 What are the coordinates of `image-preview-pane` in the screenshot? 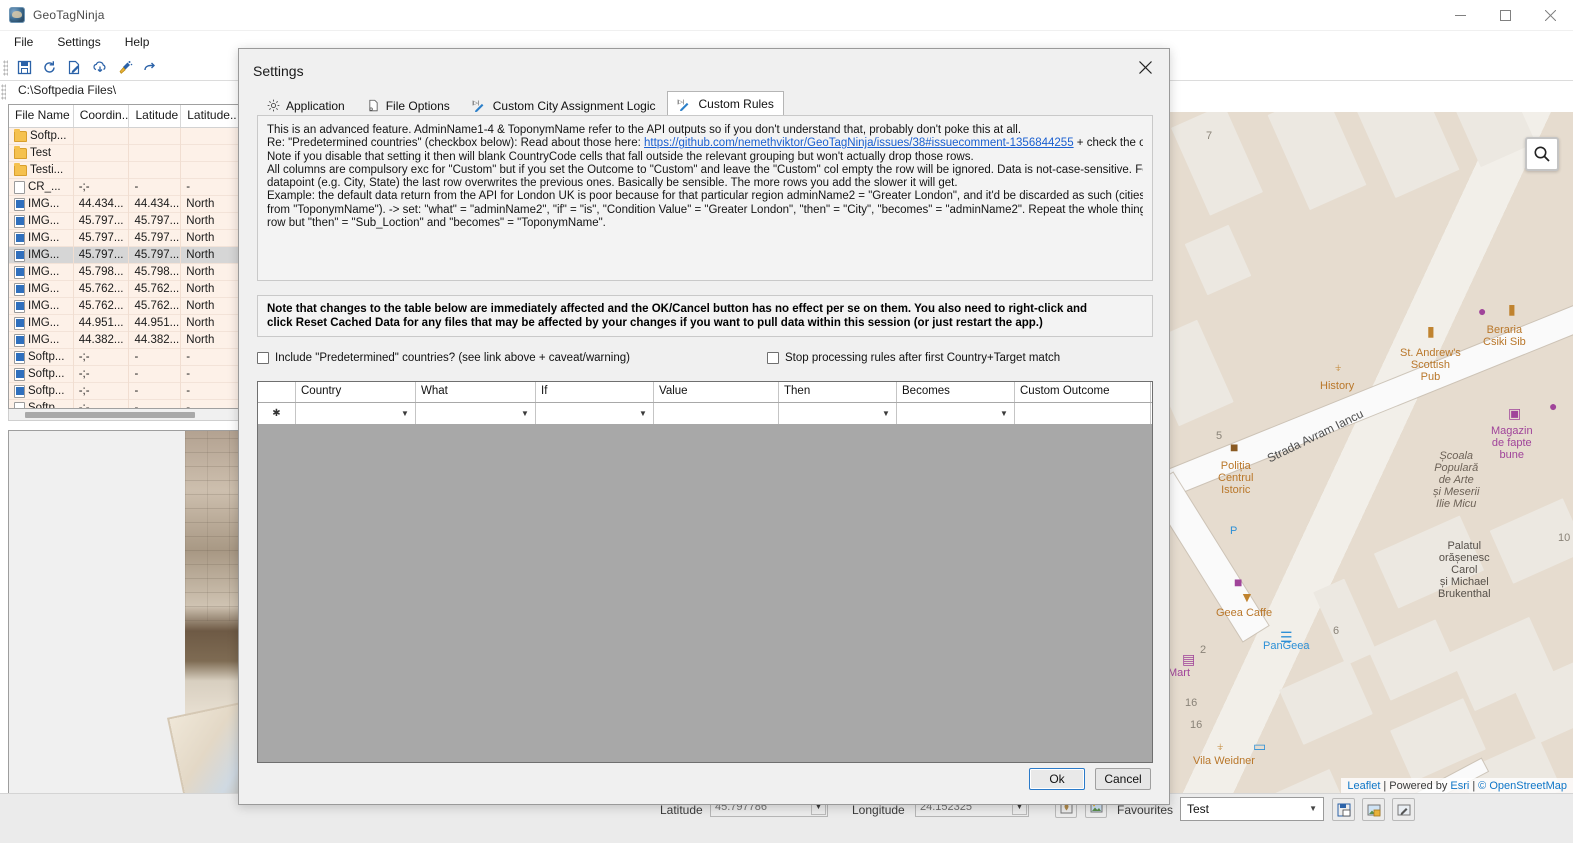 It's located at (124, 620).